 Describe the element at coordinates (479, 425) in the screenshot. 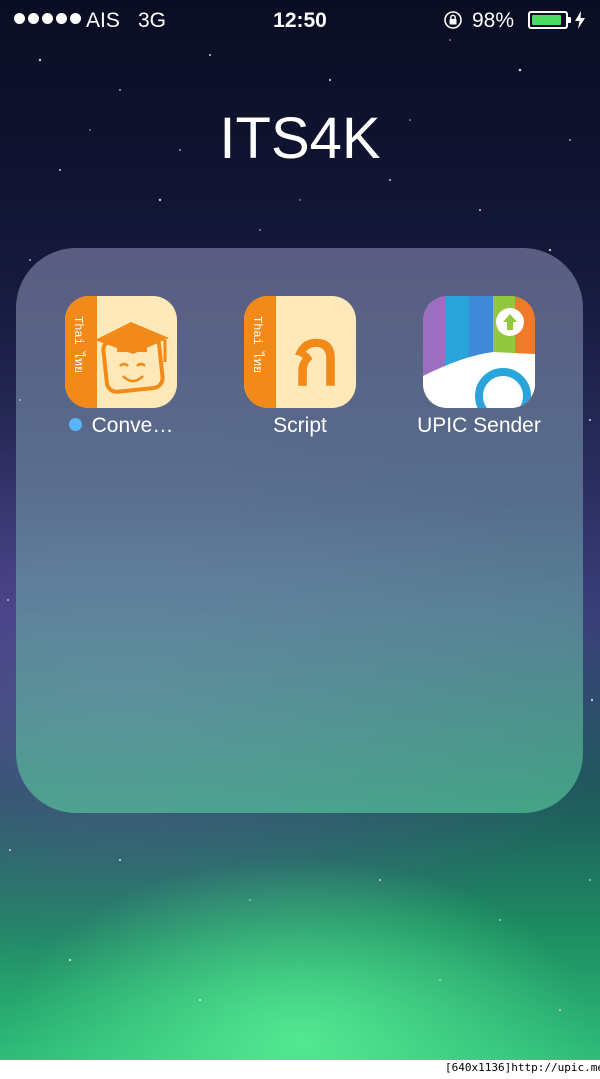

I see `app-label: UPIC Sender` at that location.